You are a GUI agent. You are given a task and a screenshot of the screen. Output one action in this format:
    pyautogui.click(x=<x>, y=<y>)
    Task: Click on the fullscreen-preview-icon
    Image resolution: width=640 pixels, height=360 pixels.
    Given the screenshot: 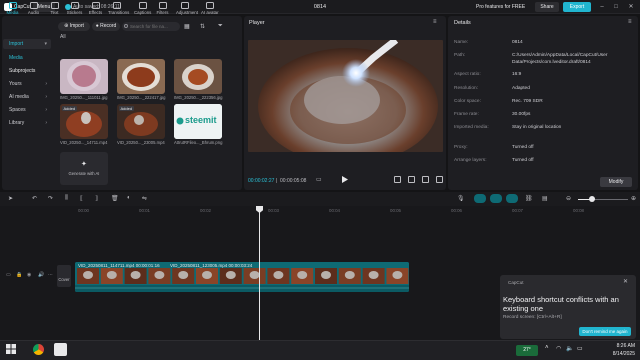 What is the action you would take?
    pyautogui.click(x=397, y=179)
    